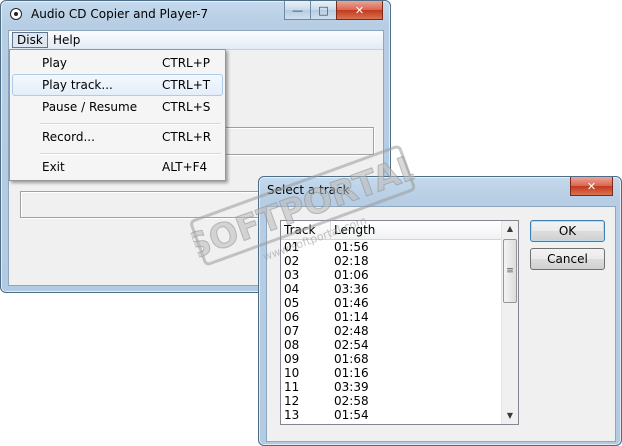  What do you see at coordinates (392, 345) in the screenshot?
I see `track-row: 08 02:54` at bounding box center [392, 345].